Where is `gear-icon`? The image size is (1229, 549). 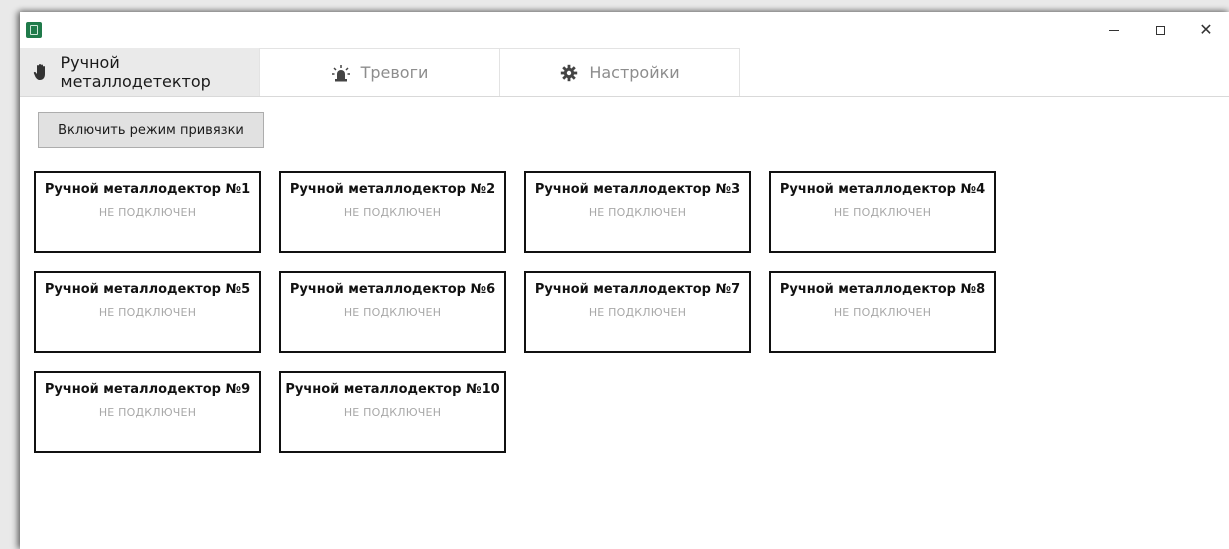 gear-icon is located at coordinates (569, 73).